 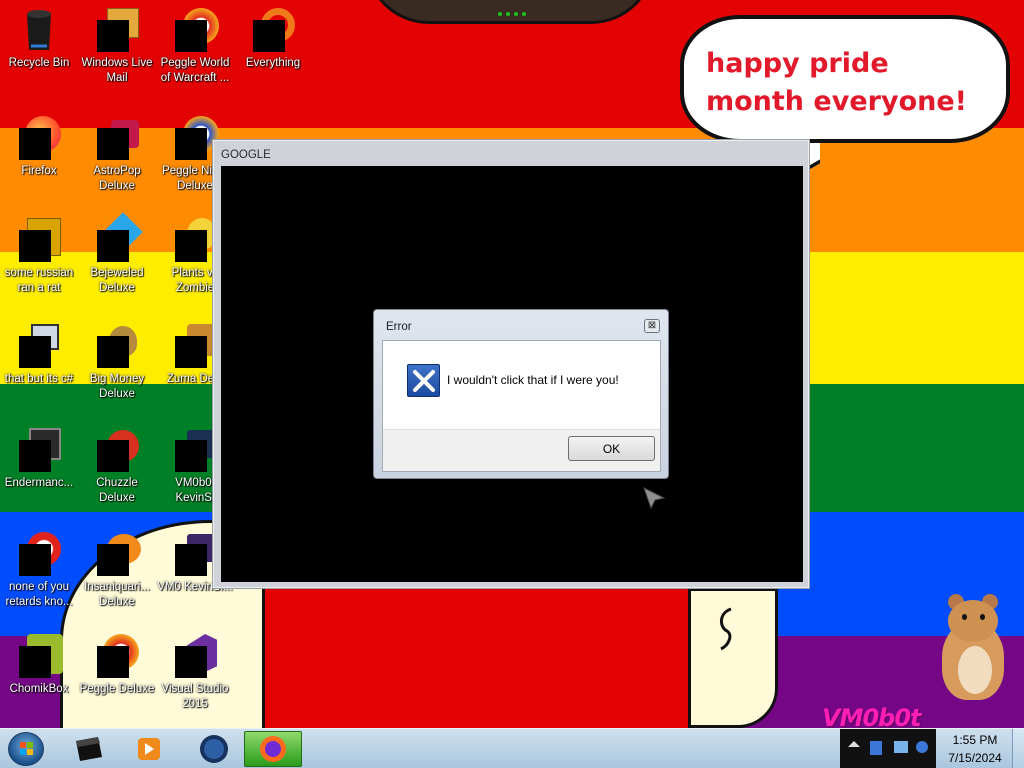 I want to click on desktop-icon-that-but-its-csharp: that but its c#, so click(x=39, y=352).